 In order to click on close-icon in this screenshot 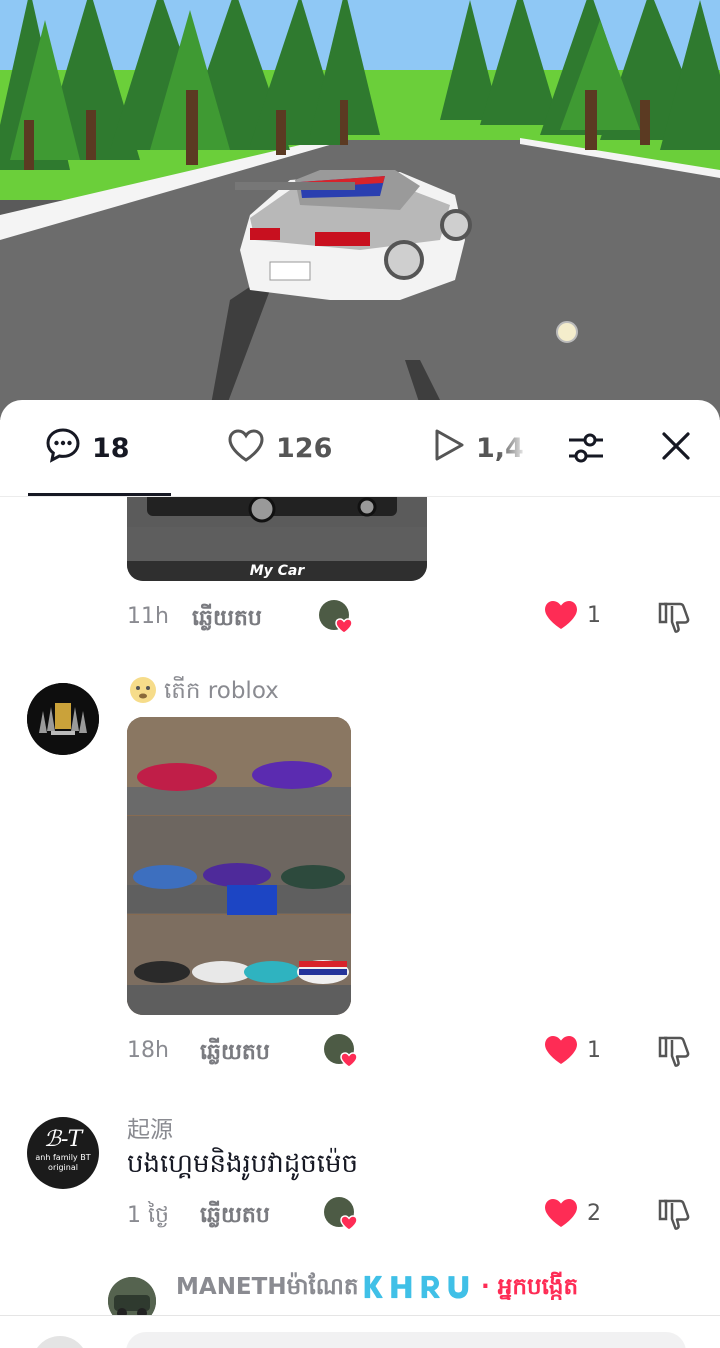, I will do `click(676, 446)`.